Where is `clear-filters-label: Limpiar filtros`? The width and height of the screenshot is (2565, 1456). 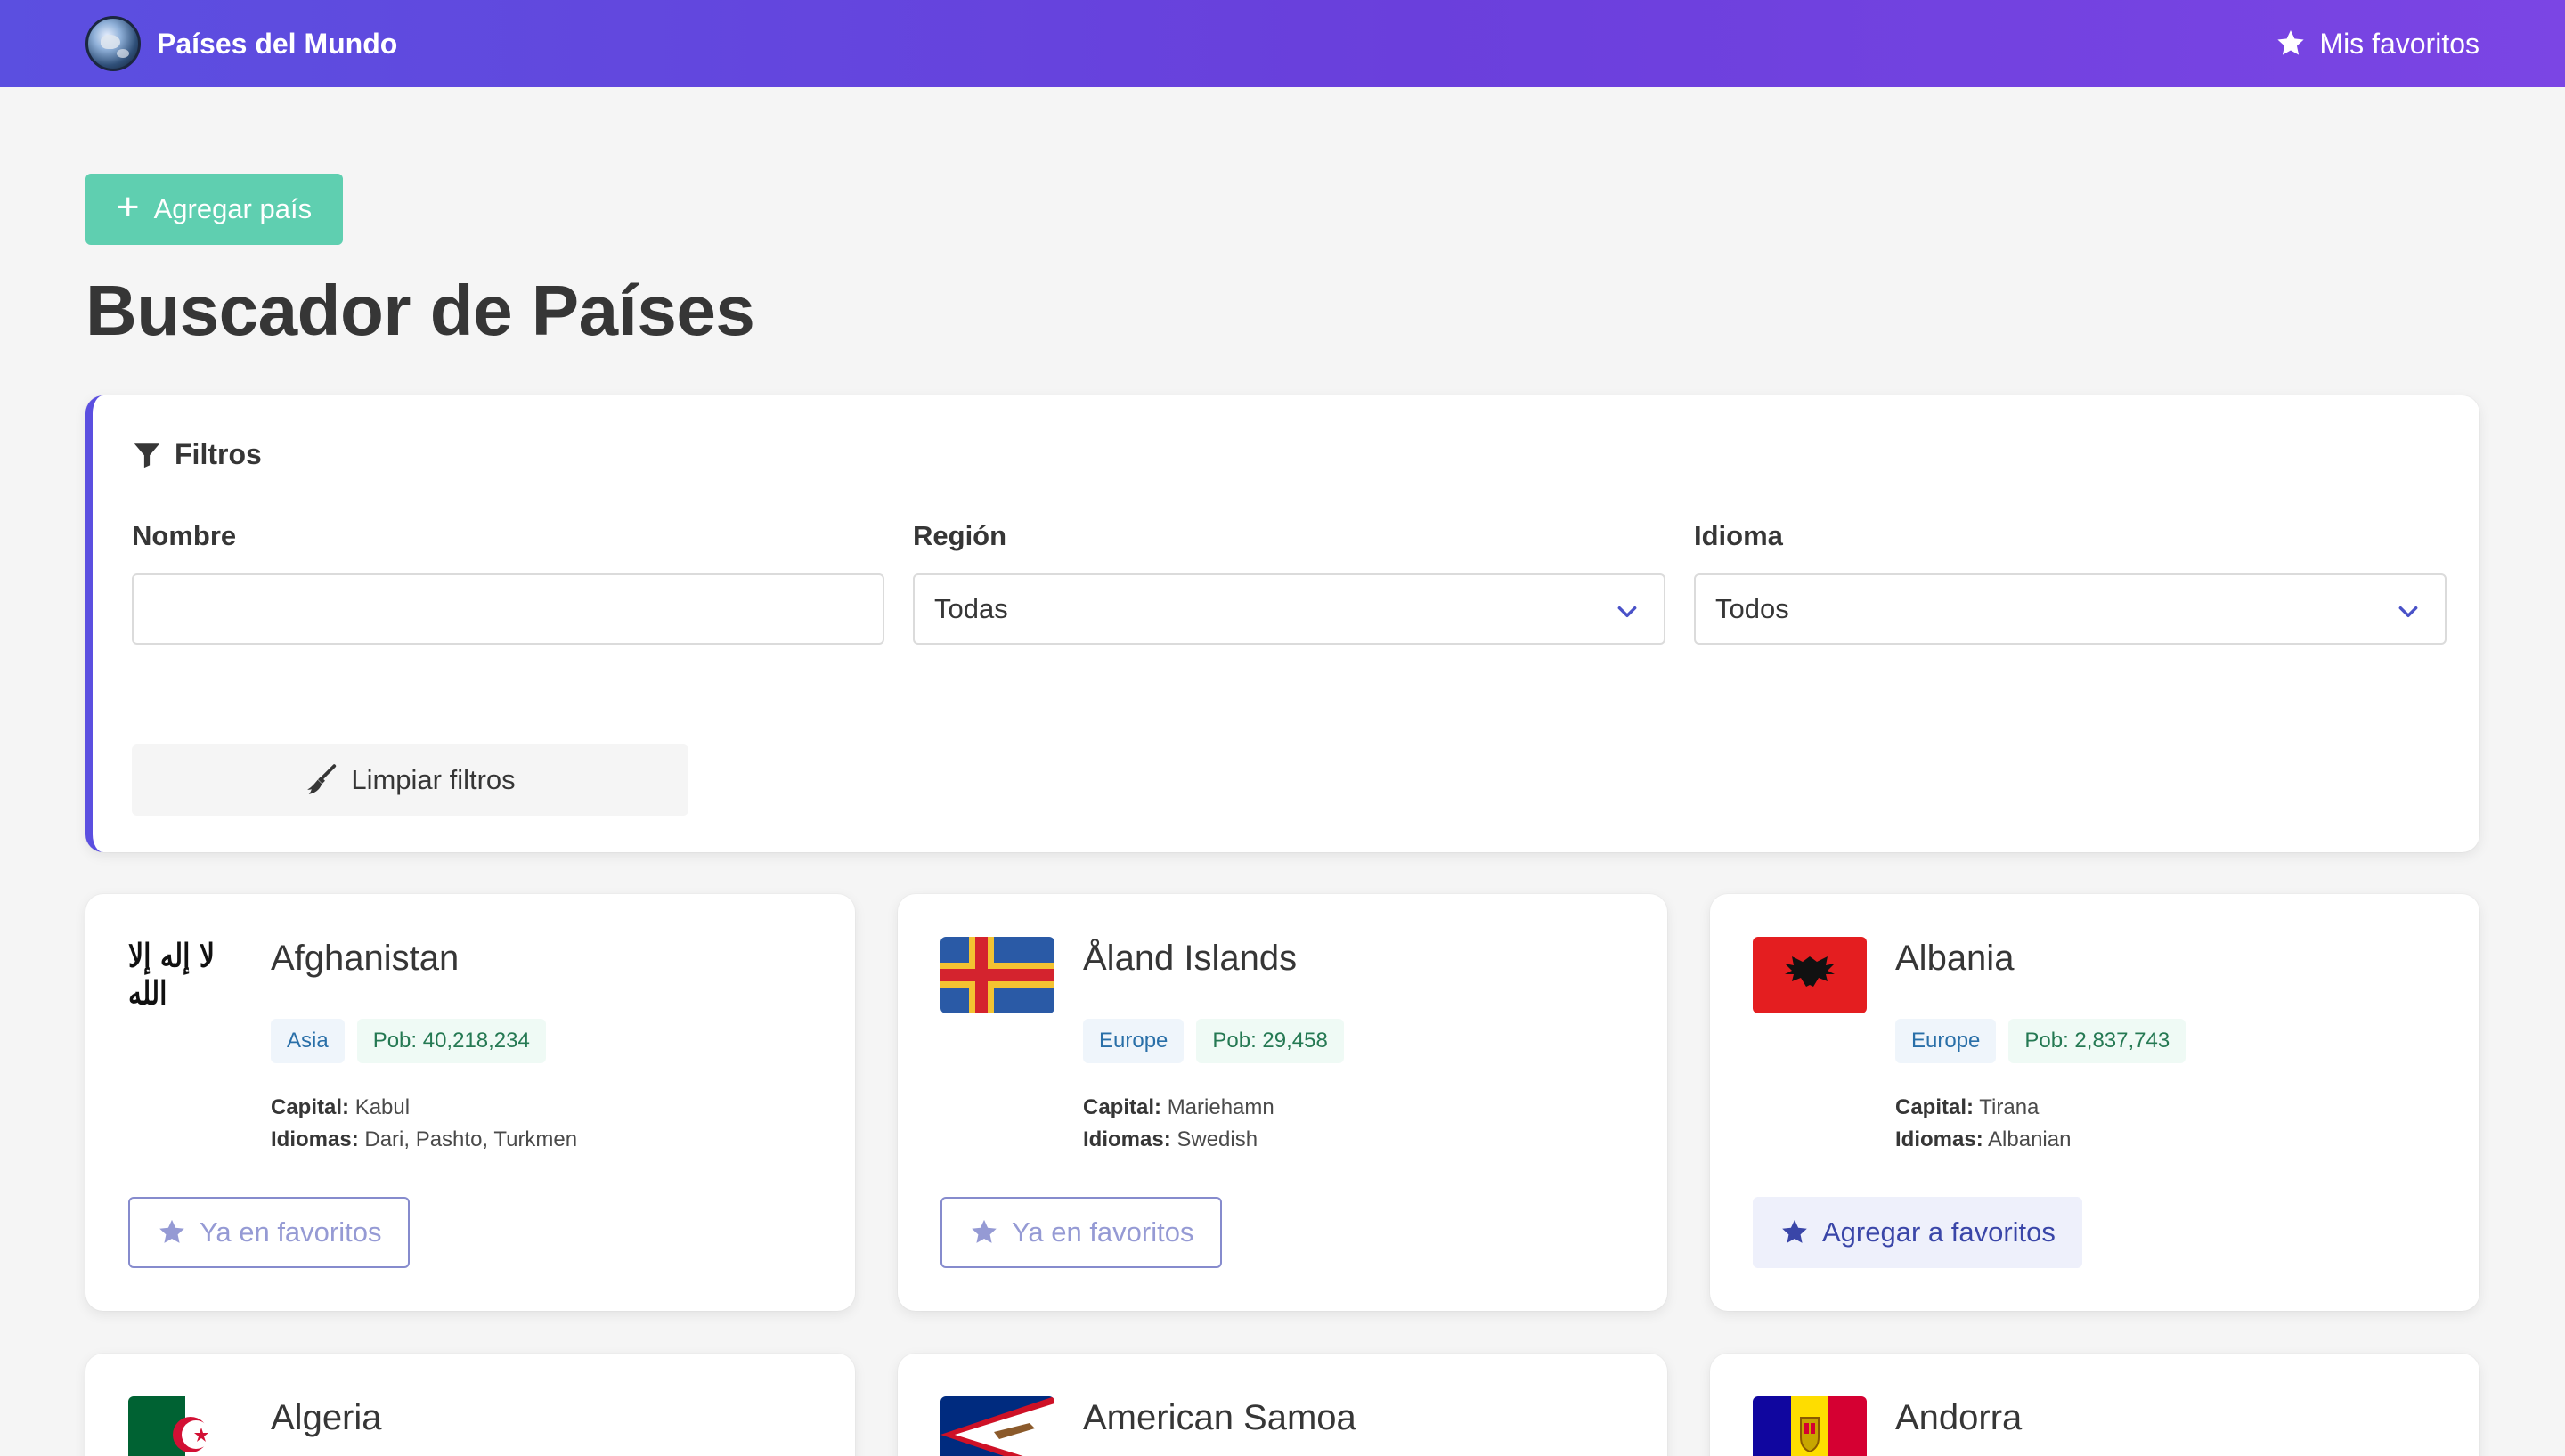 clear-filters-label: Limpiar filtros is located at coordinates (433, 779).